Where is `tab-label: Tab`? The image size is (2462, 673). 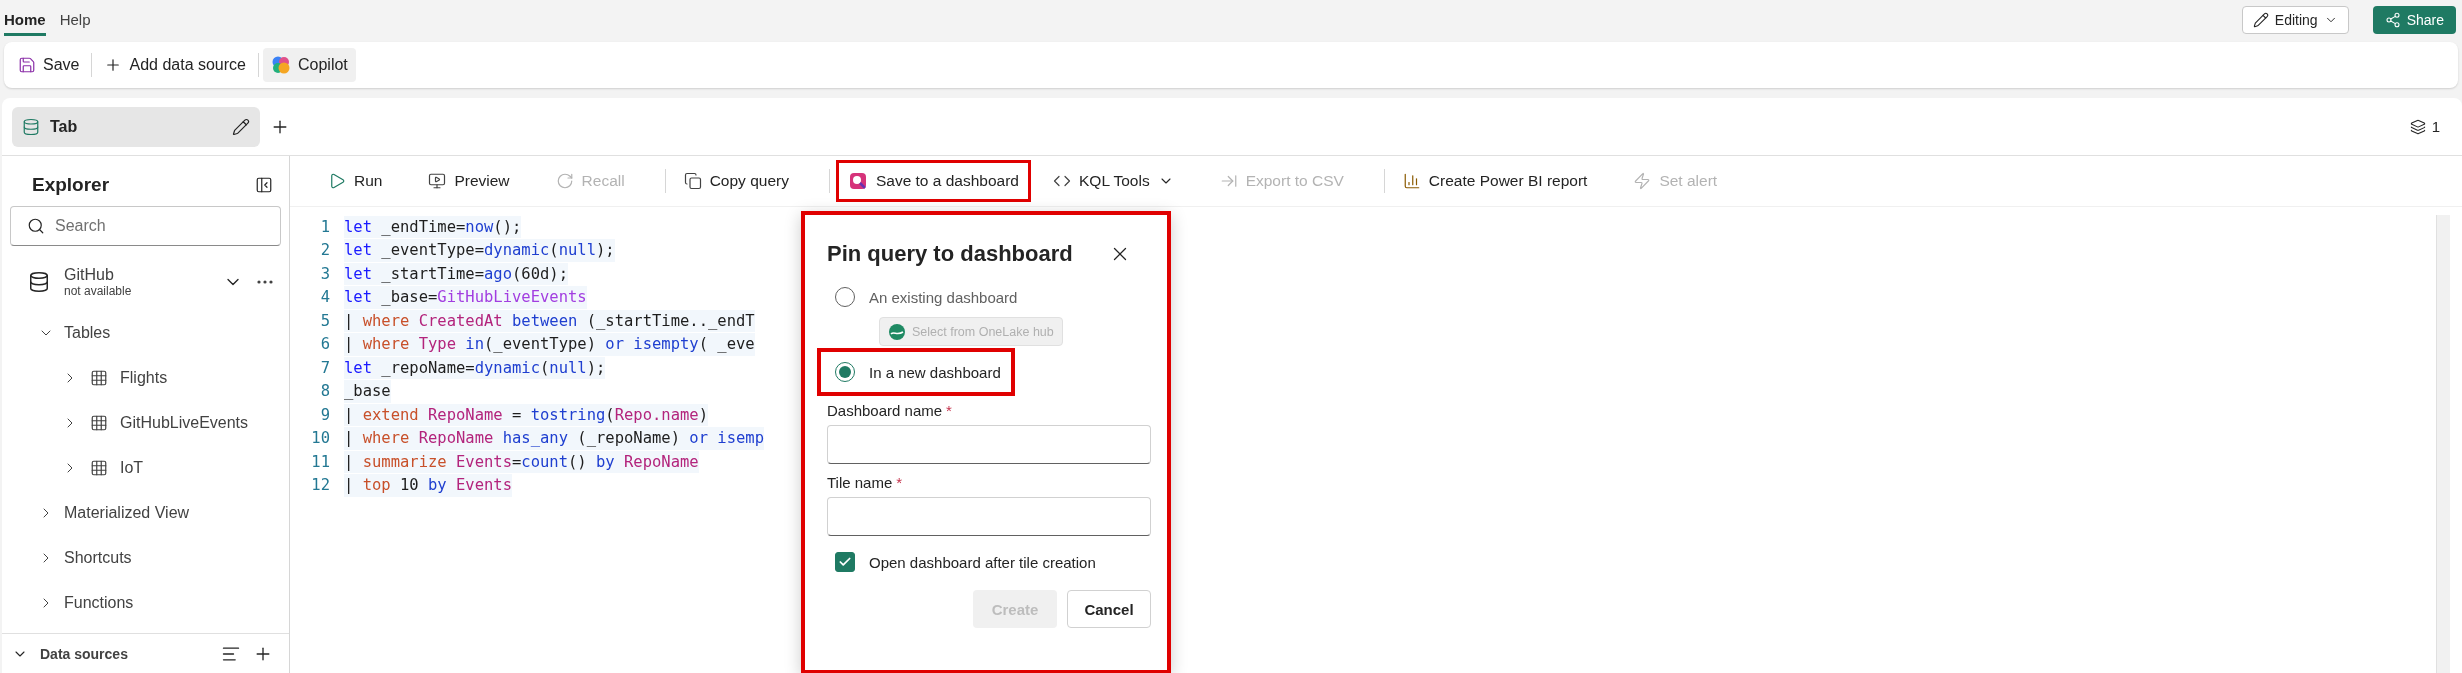 tab-label: Tab is located at coordinates (64, 126).